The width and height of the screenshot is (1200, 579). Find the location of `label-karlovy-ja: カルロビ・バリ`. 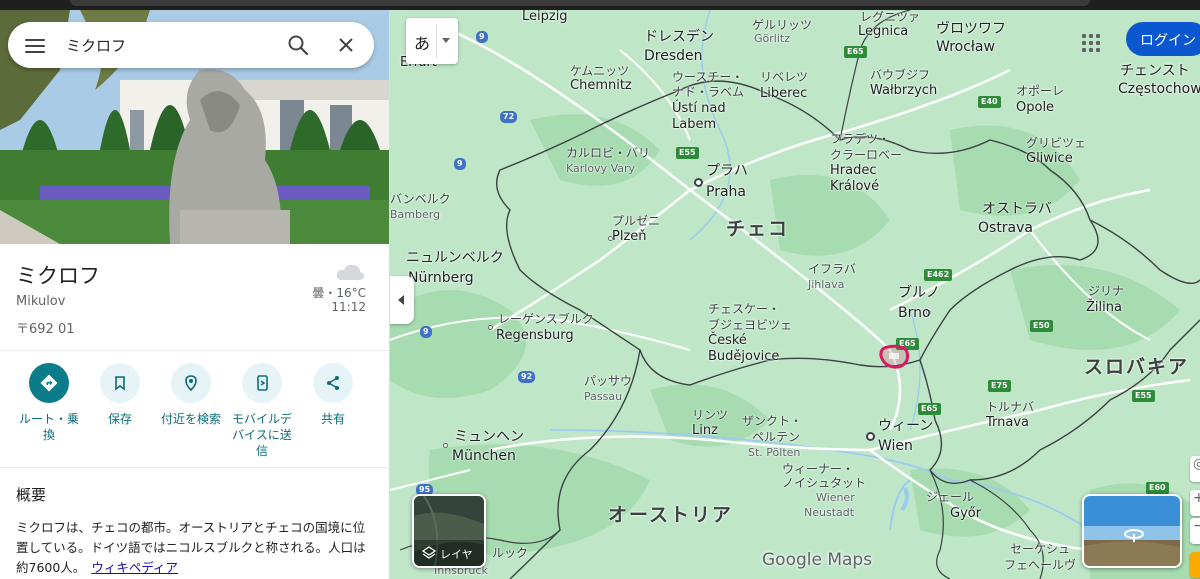

label-karlovy-ja: カルロビ・バリ is located at coordinates (608, 153).